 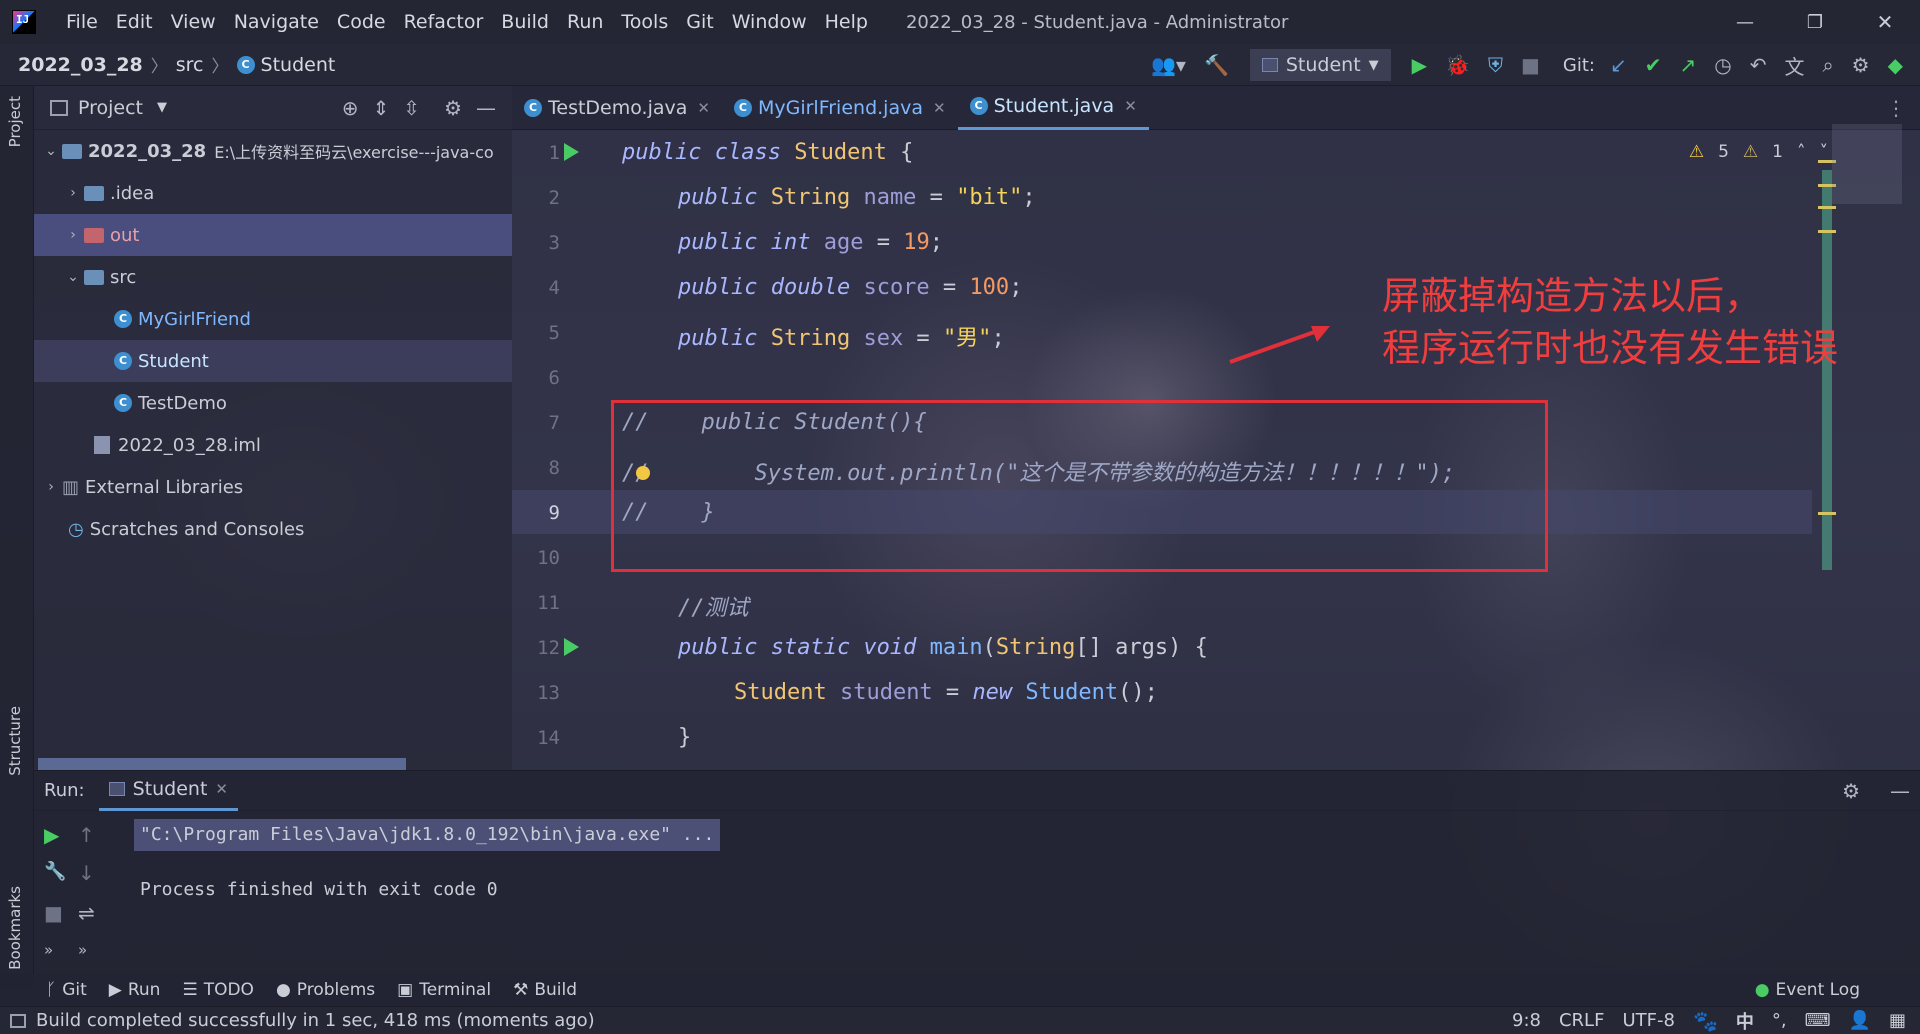 I want to click on locate-icon: ⊕, so click(x=350, y=108).